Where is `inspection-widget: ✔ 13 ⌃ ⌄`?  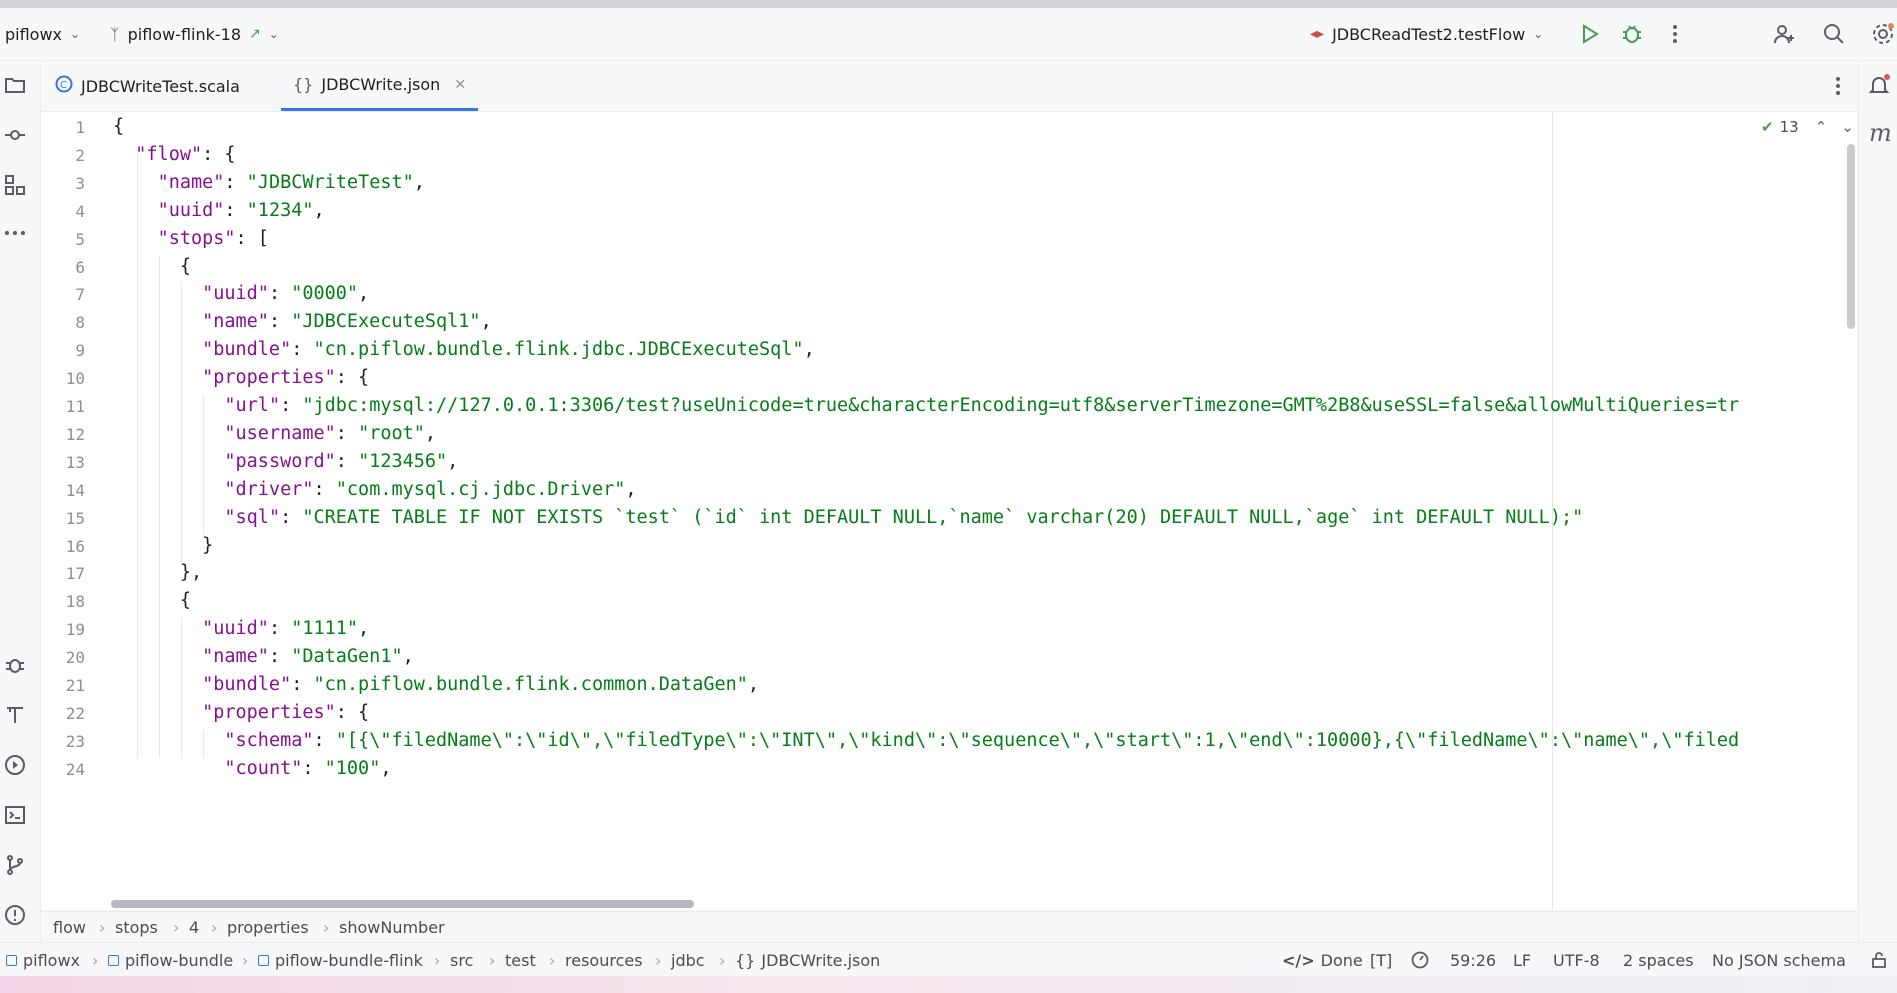 inspection-widget: ✔ 13 ⌃ ⌄ is located at coordinates (1807, 127).